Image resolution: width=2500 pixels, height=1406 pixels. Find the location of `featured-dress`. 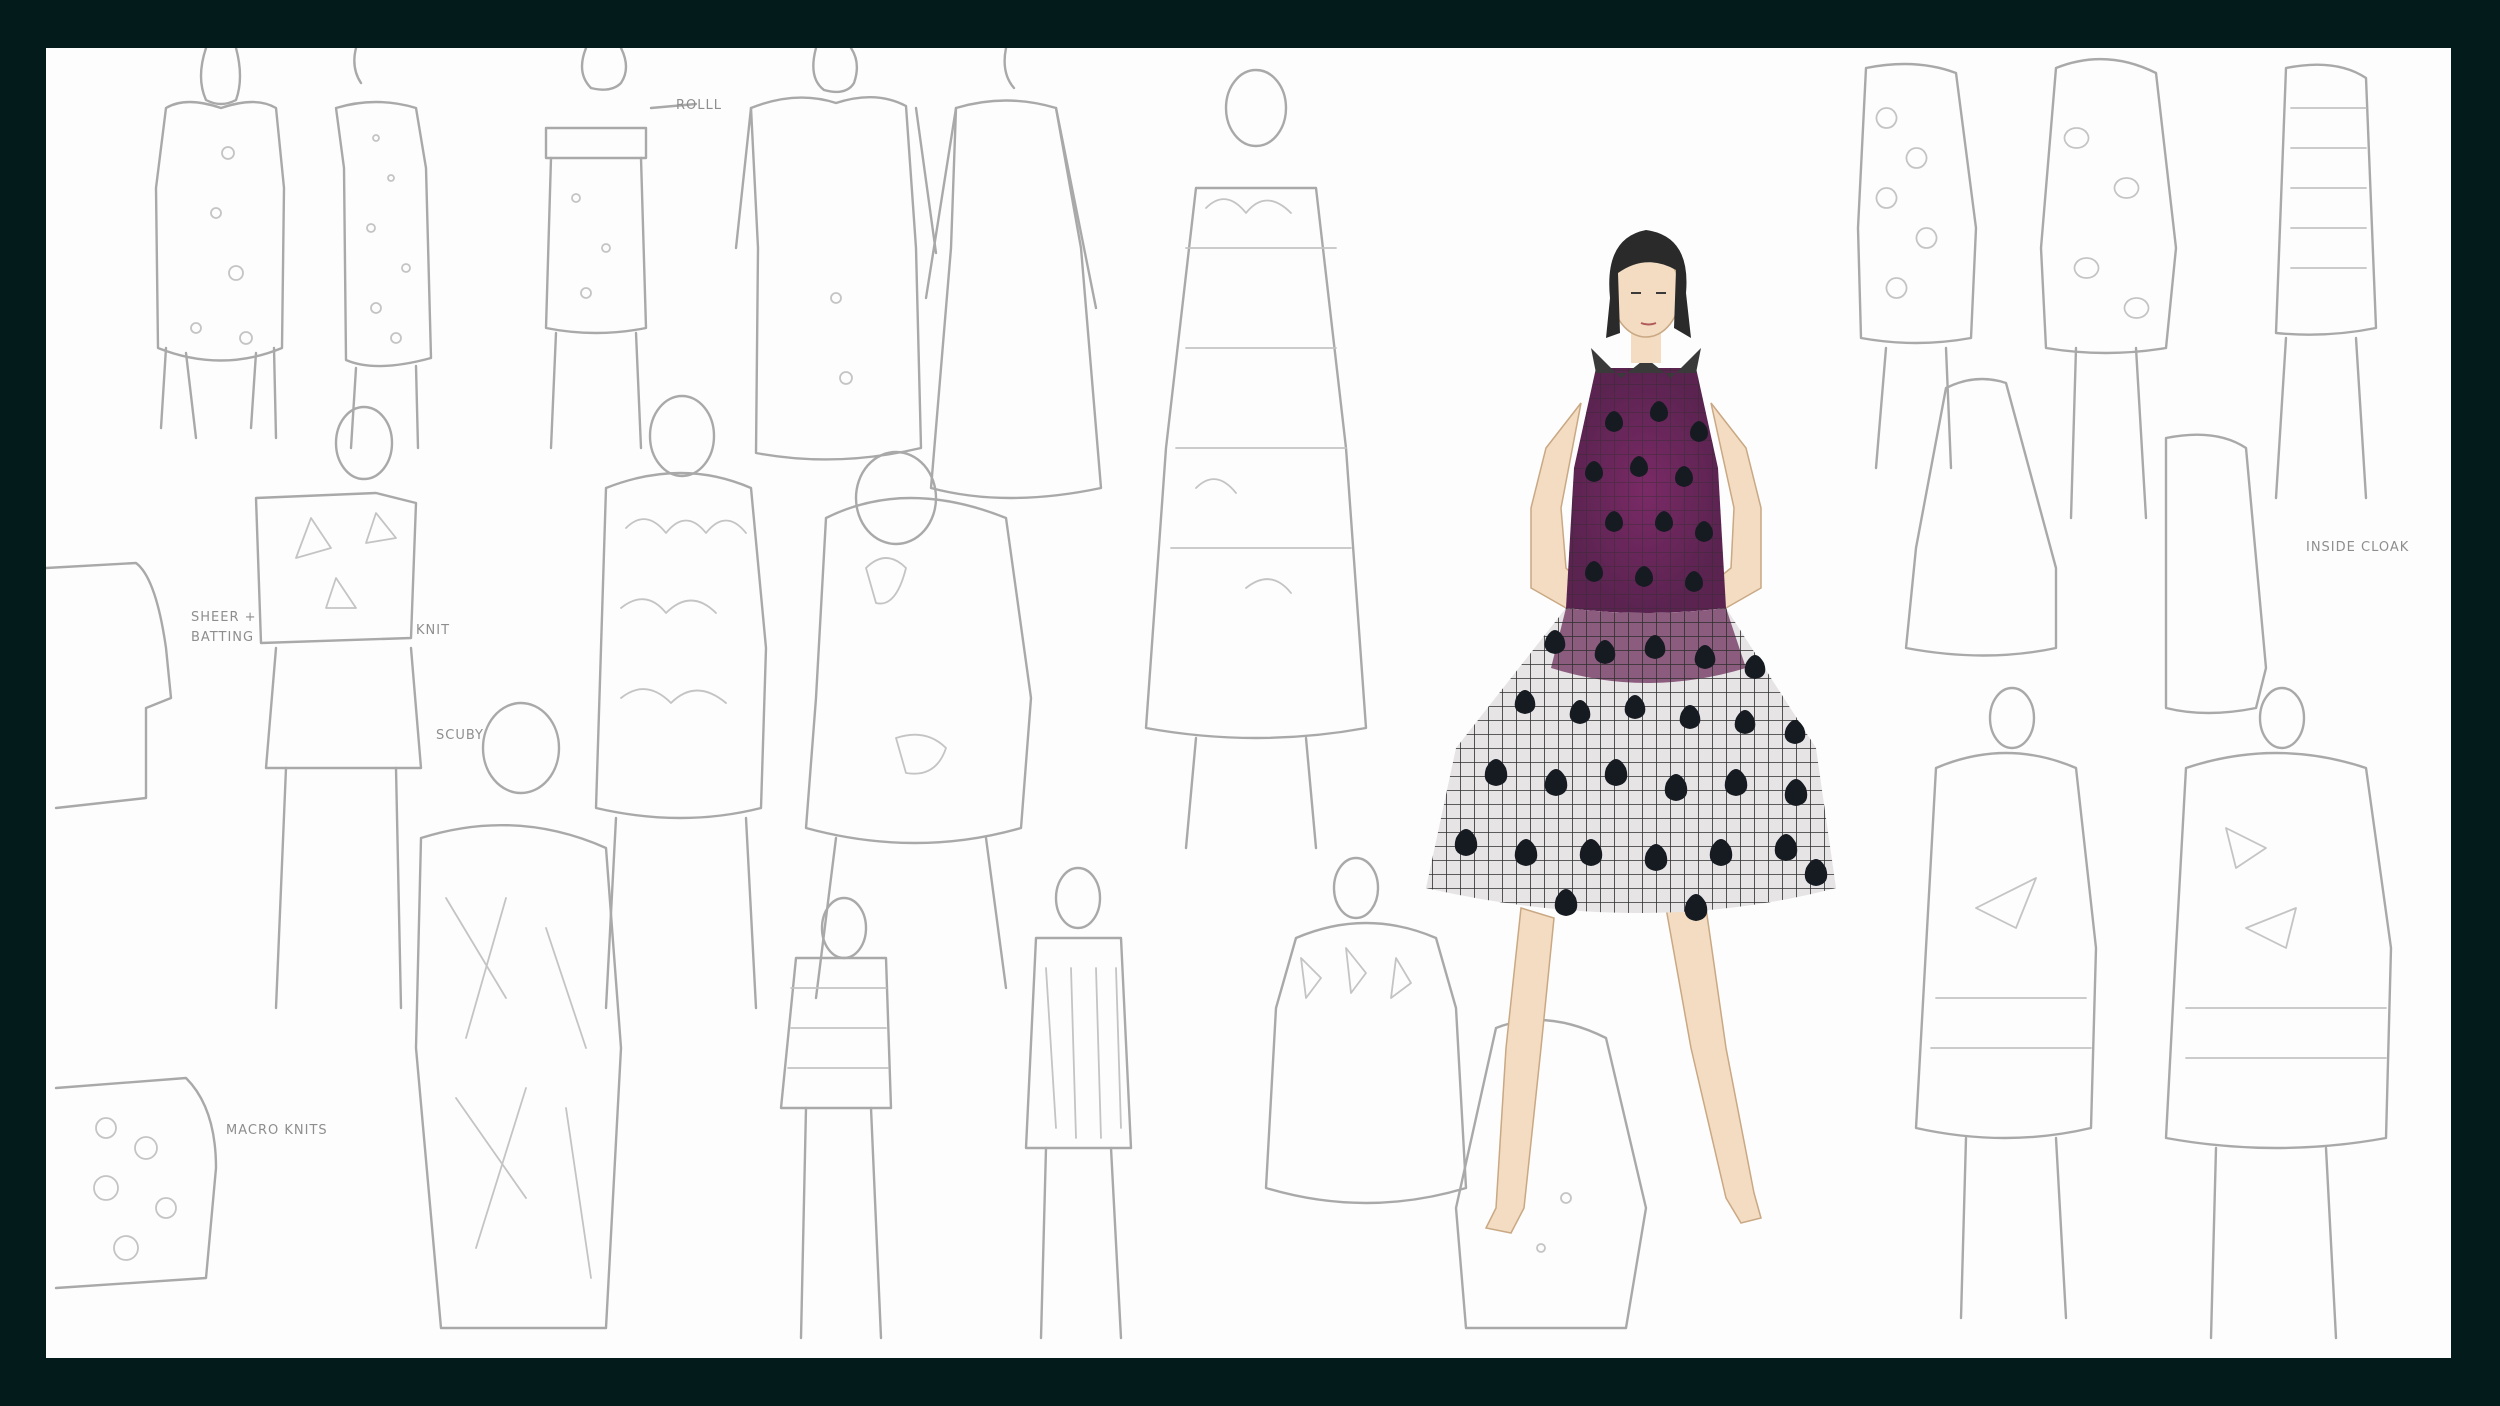

featured-dress is located at coordinates (1631, 630).